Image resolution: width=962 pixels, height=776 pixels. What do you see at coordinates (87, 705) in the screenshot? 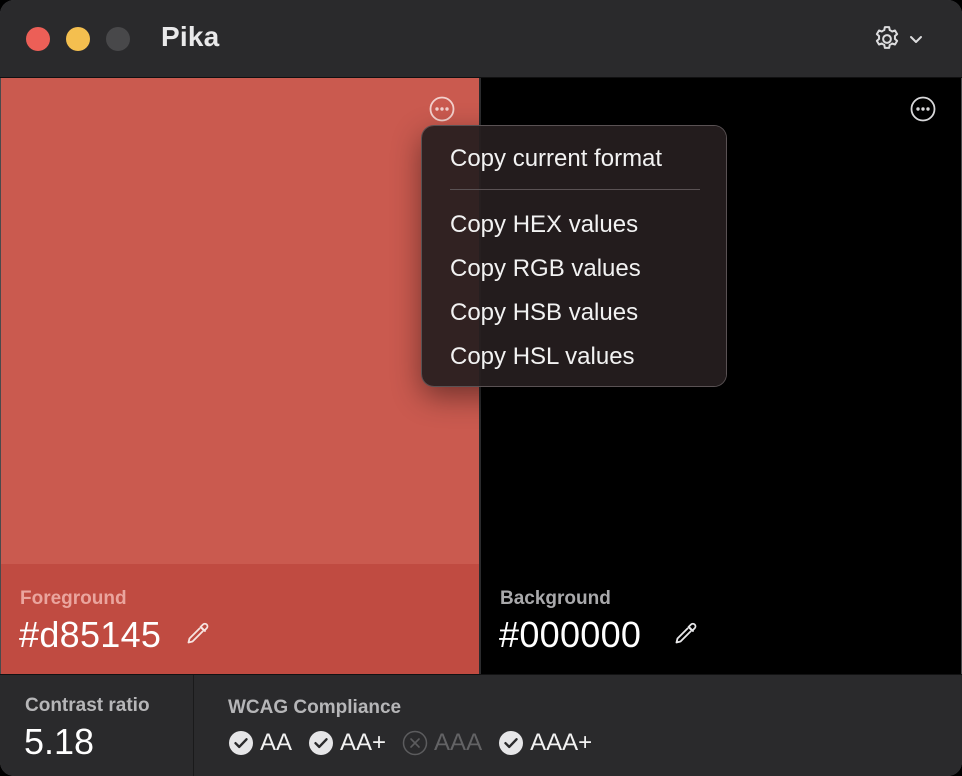
I see `contrast-ratio-label: Contrast ratio` at bounding box center [87, 705].